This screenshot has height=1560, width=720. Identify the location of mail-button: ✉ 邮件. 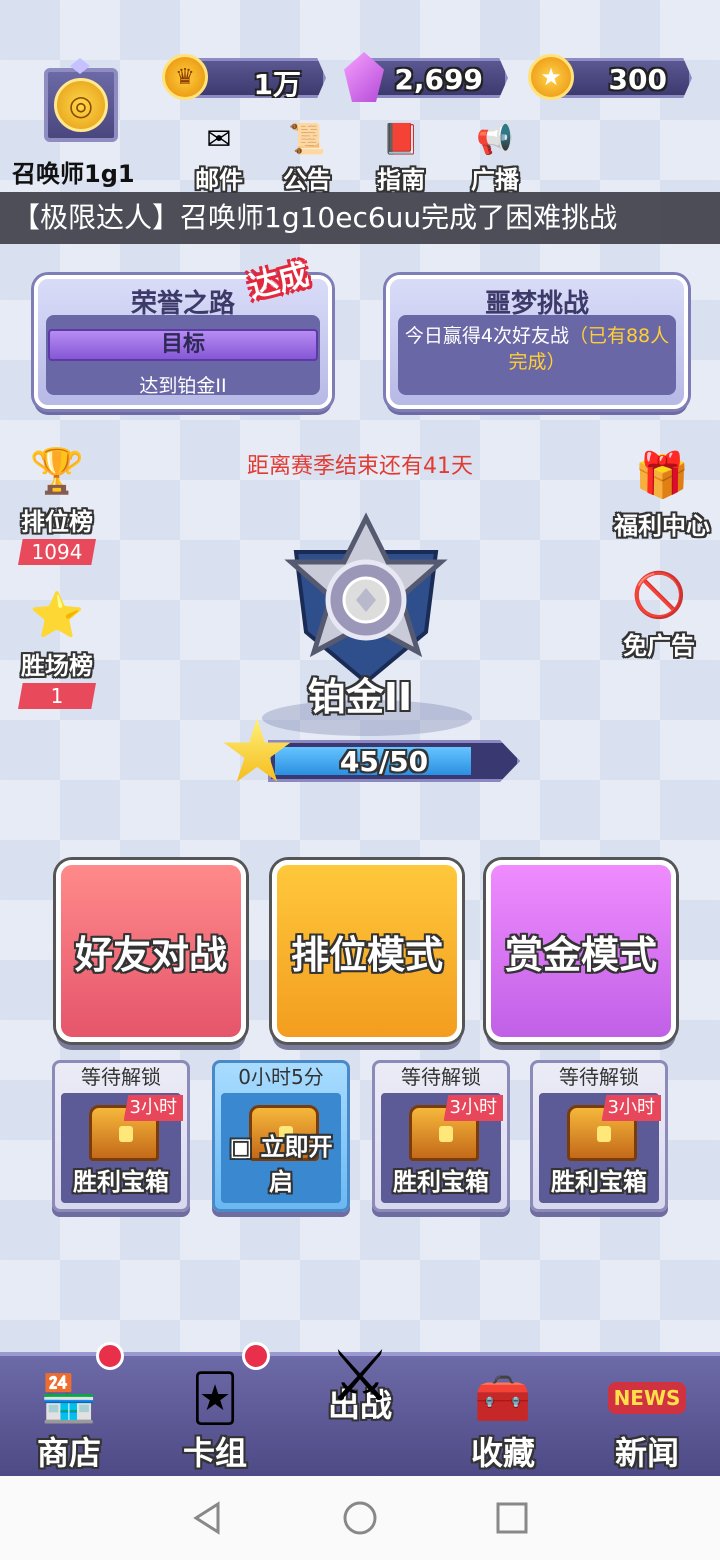
(219, 156).